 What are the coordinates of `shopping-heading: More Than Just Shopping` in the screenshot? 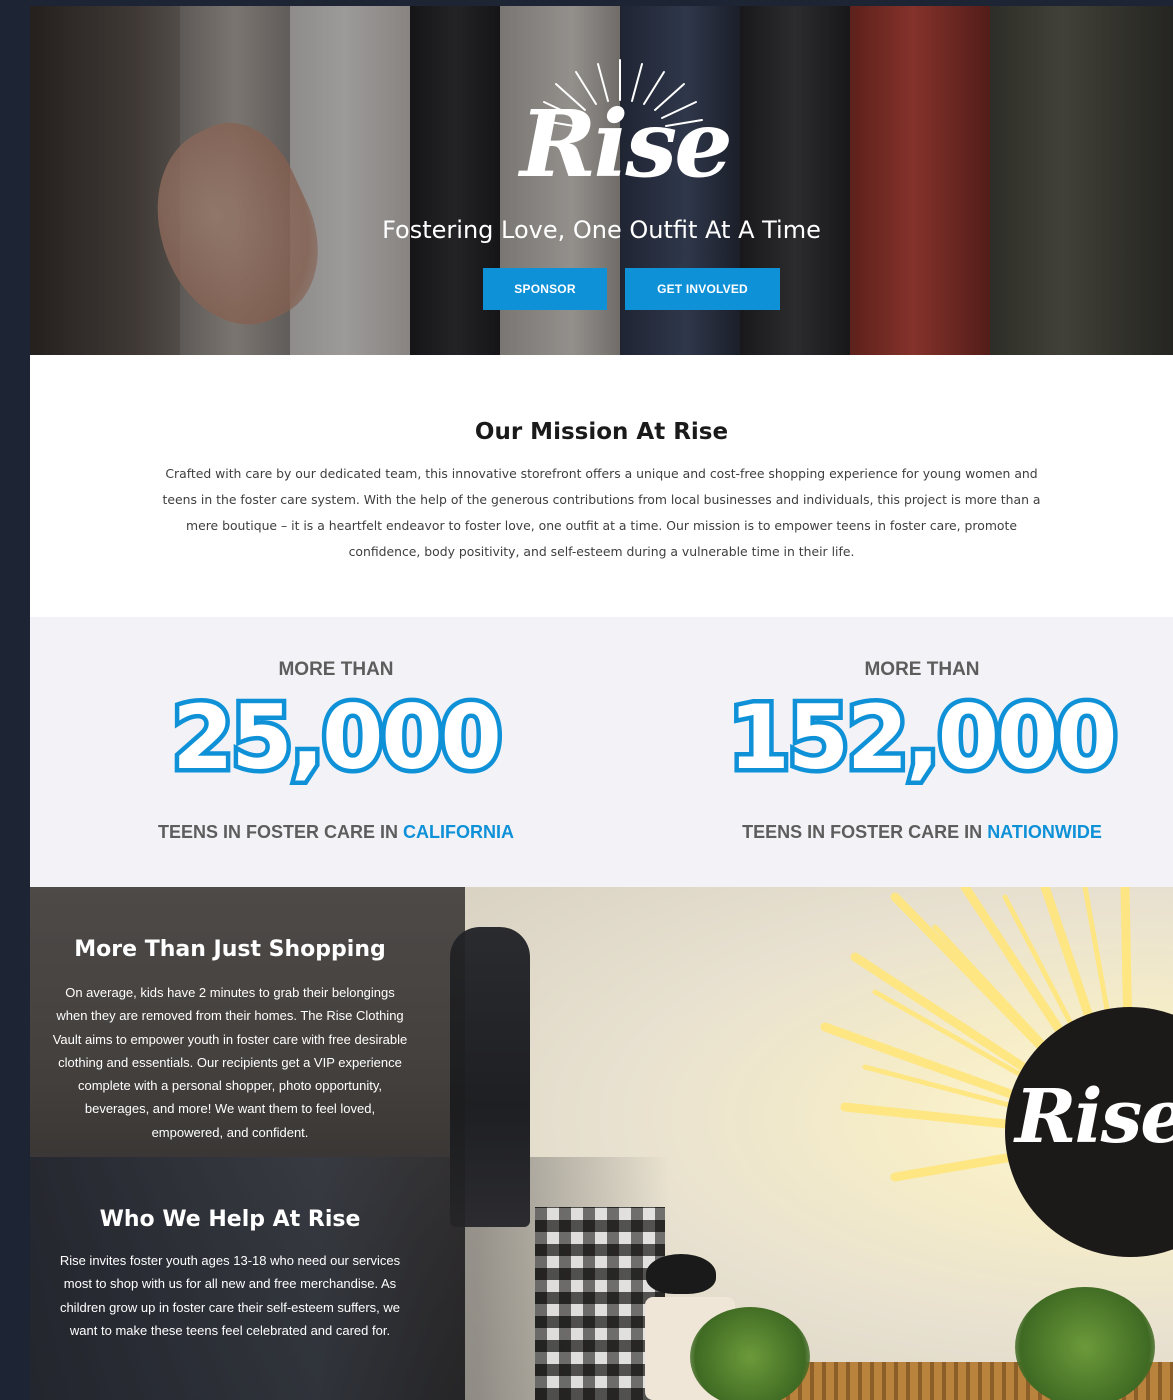 It's located at (230, 949).